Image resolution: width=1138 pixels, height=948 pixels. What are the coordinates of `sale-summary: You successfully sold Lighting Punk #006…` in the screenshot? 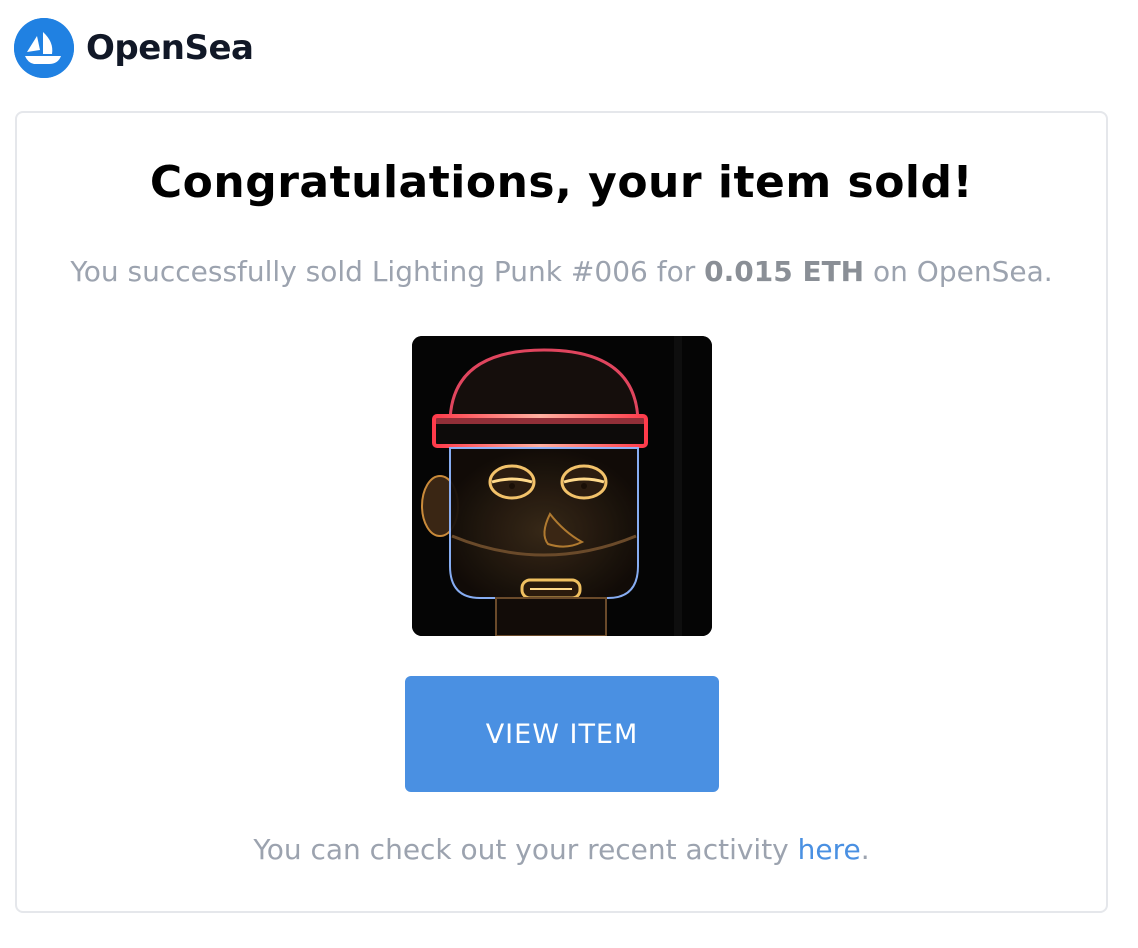 It's located at (561, 271).